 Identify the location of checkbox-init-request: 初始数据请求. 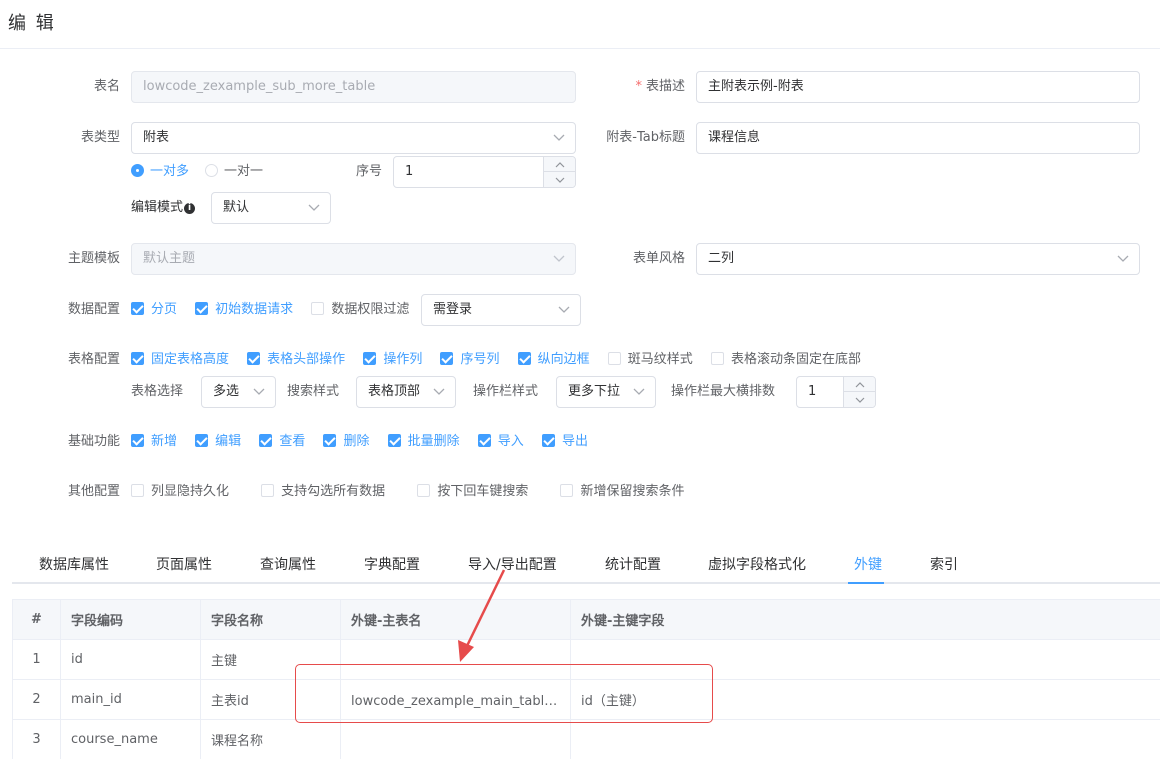
(244, 310).